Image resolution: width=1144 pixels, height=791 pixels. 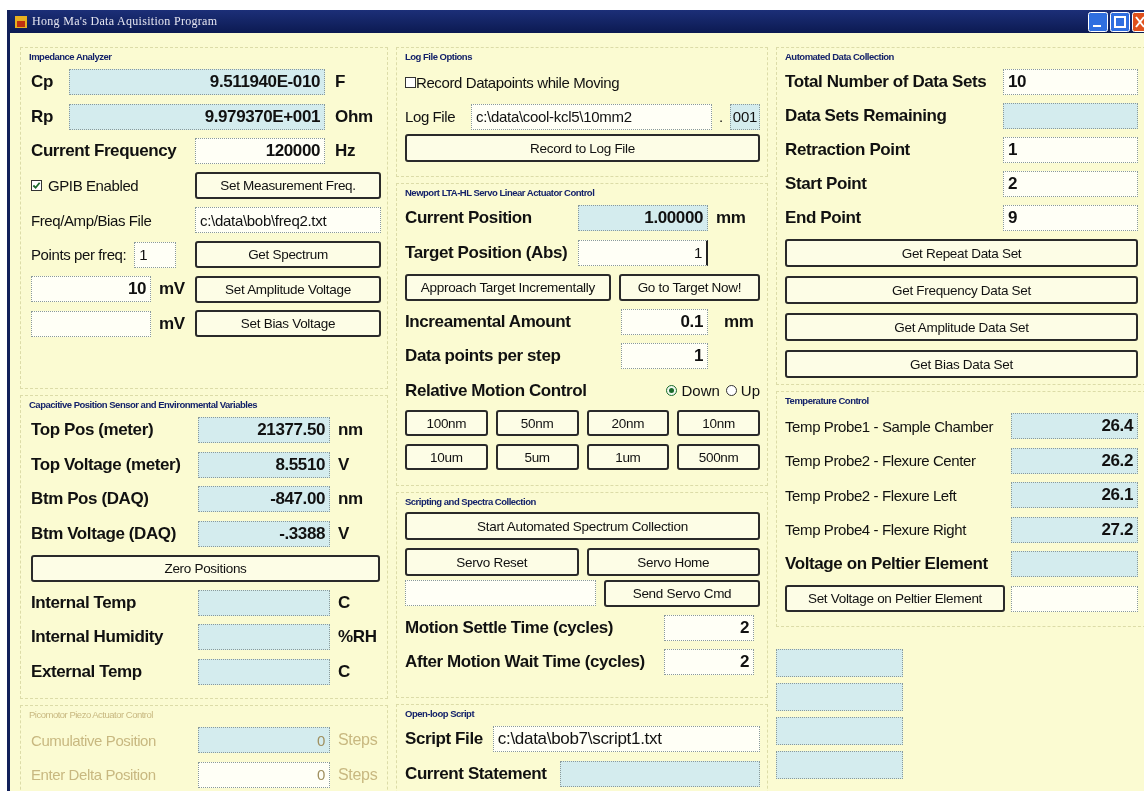 I want to click on field-label: Top Voltage (meter), so click(x=106, y=464).